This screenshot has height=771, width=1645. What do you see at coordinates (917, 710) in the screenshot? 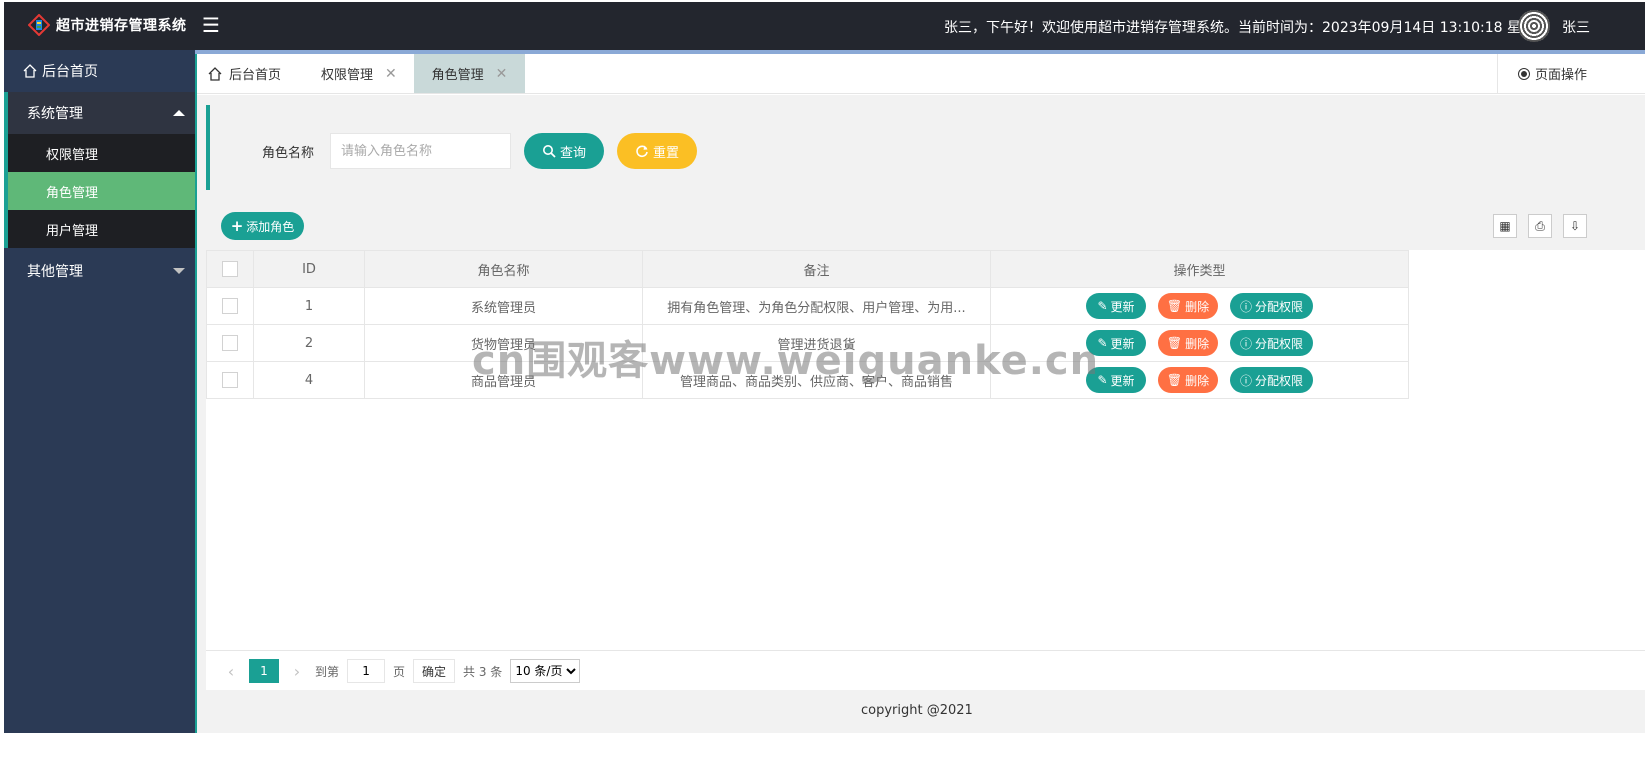
I see `copyright-text: copyright @2021` at bounding box center [917, 710].